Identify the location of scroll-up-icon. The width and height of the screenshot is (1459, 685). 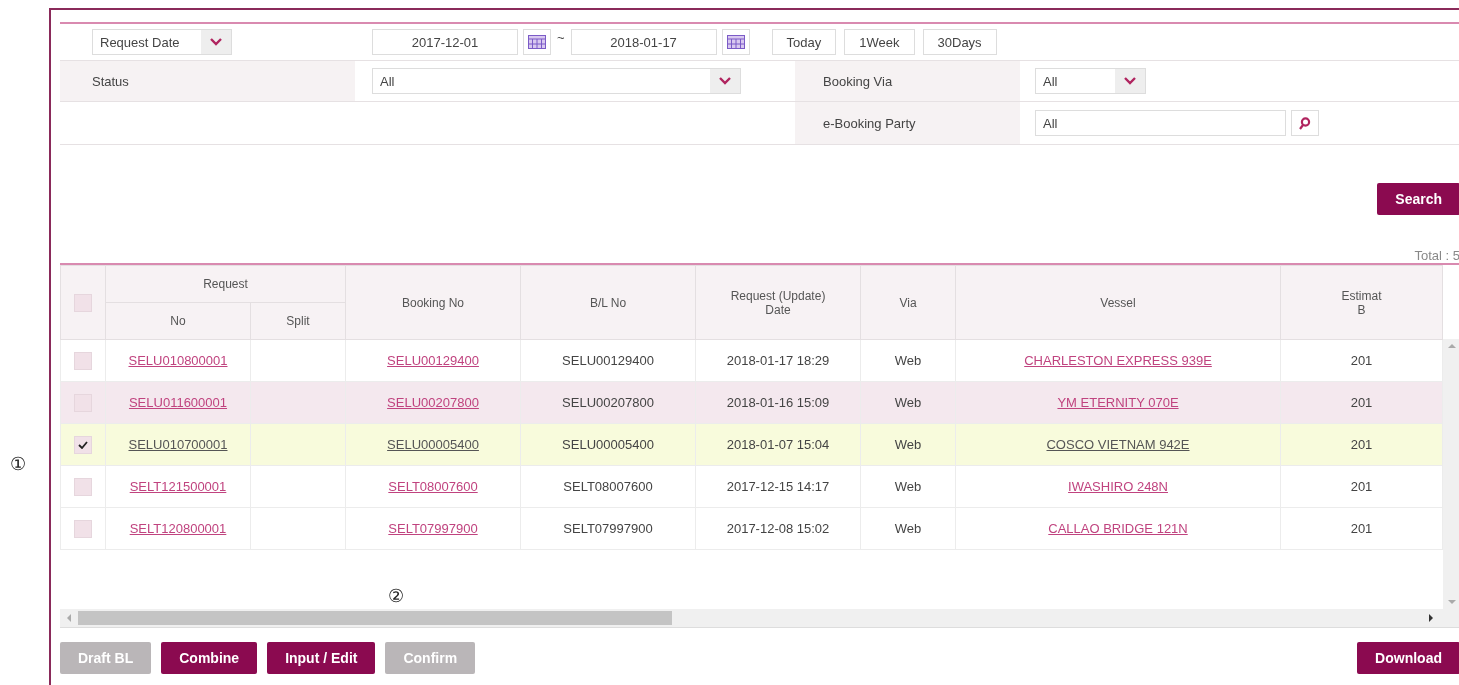
(1451, 345).